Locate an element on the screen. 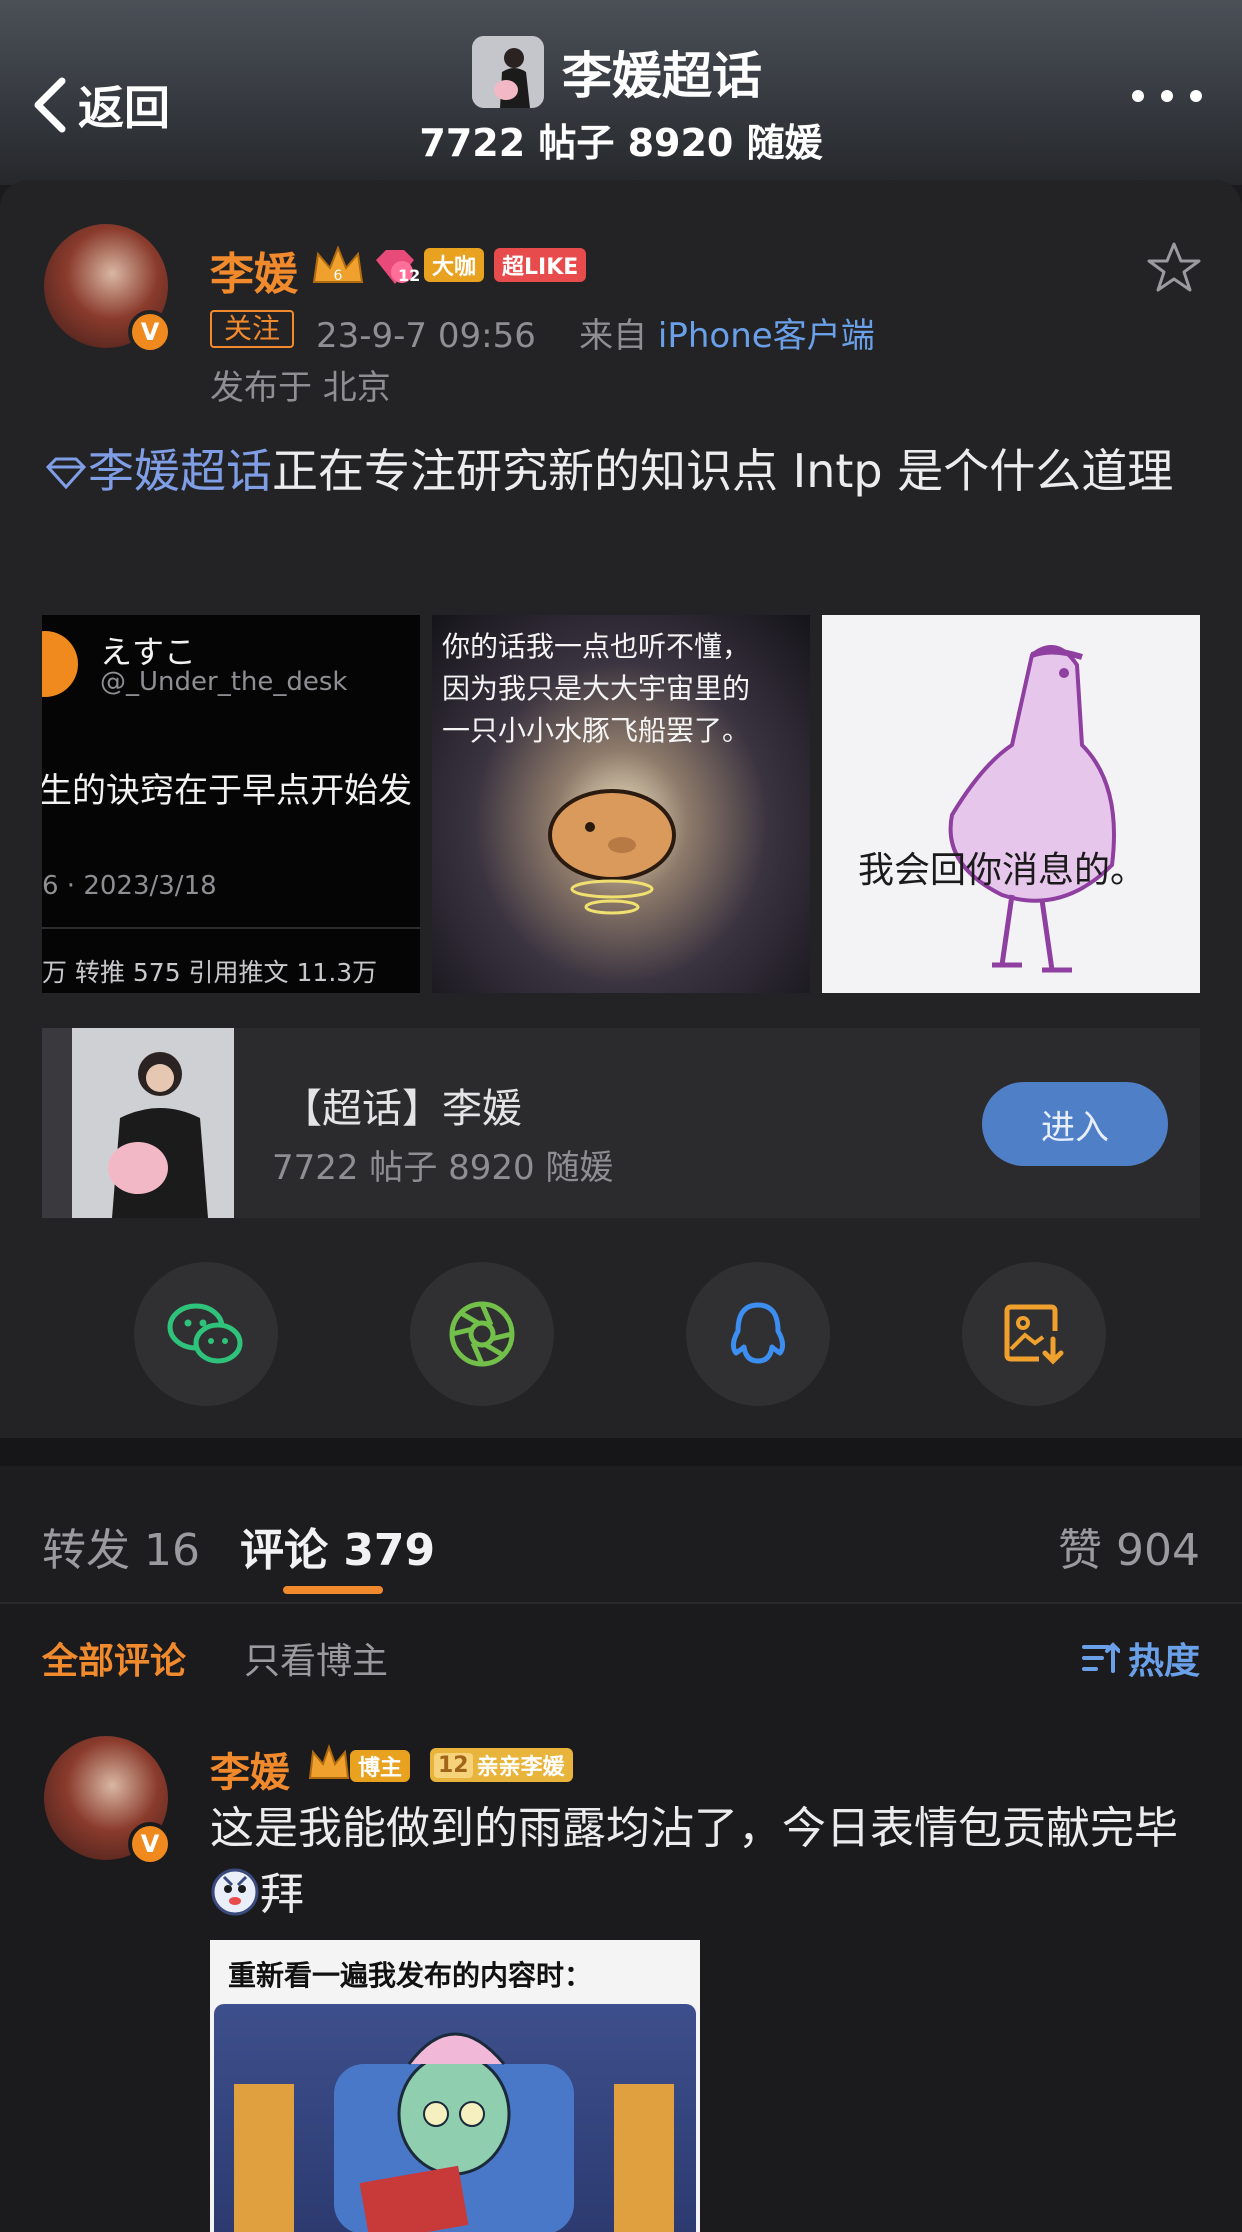  meme-line-1: 你的话我一点也听不懂， is located at coordinates (596, 646).